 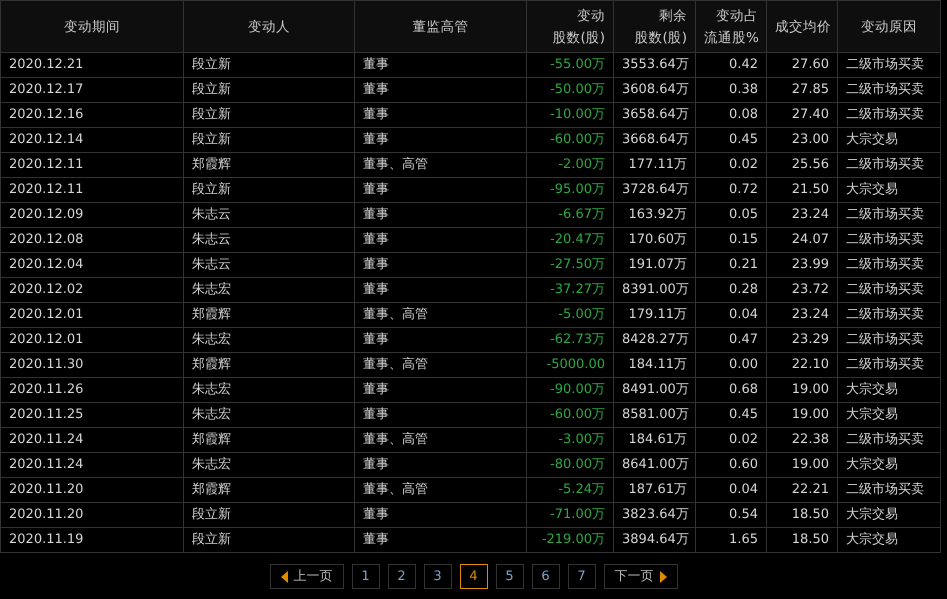 I want to click on table-cell: 2020.12.14, so click(x=92, y=140).